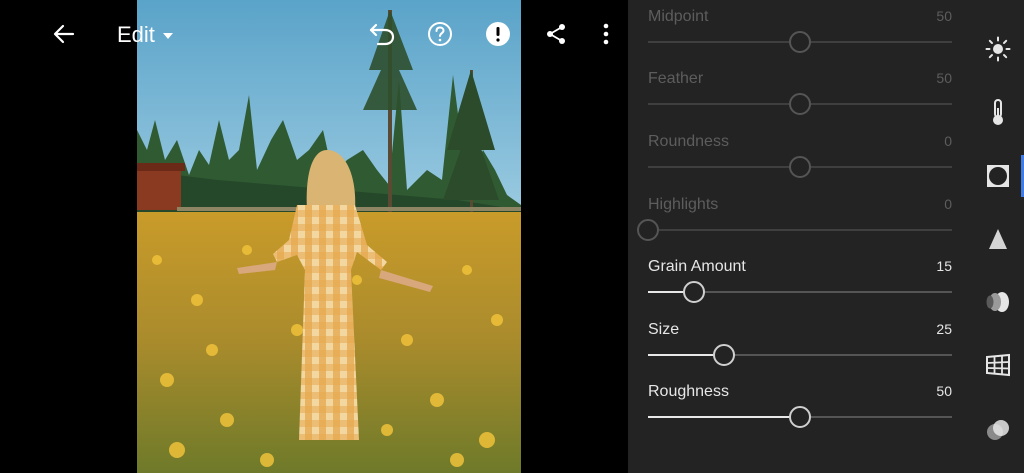  I want to click on undo-icon, so click(382, 34).